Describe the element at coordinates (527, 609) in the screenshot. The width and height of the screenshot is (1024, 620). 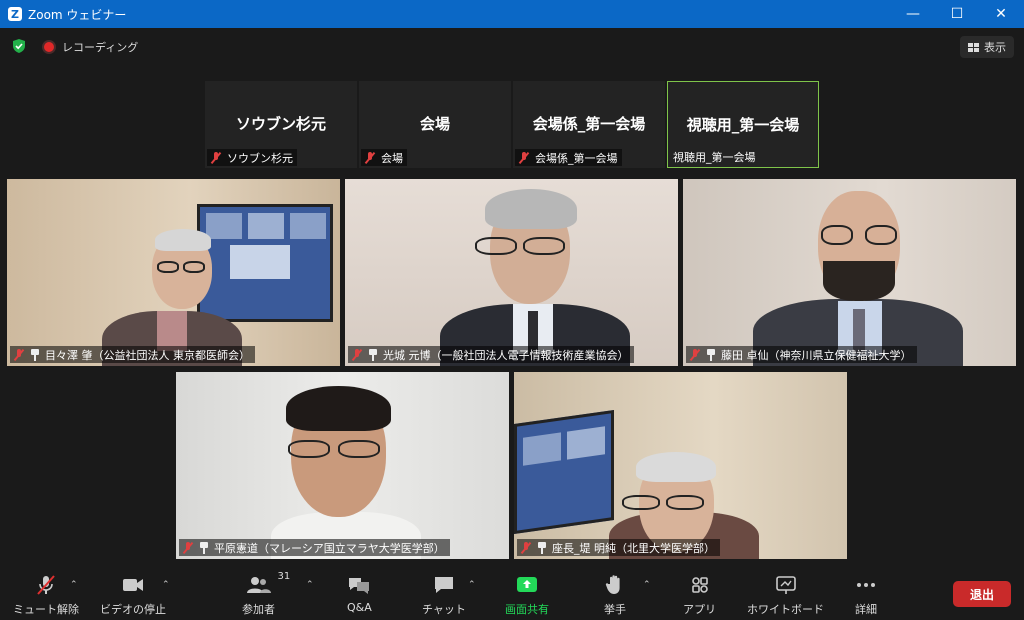
I see `share-screen-label: 画面共有` at that location.